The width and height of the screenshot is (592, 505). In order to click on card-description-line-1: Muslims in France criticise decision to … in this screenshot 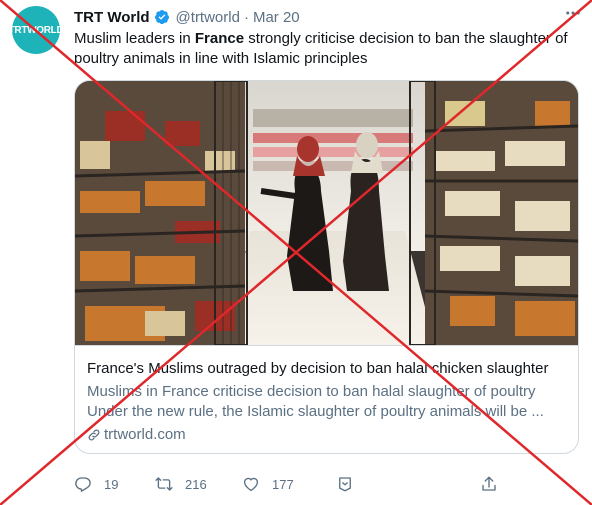, I will do `click(311, 391)`.